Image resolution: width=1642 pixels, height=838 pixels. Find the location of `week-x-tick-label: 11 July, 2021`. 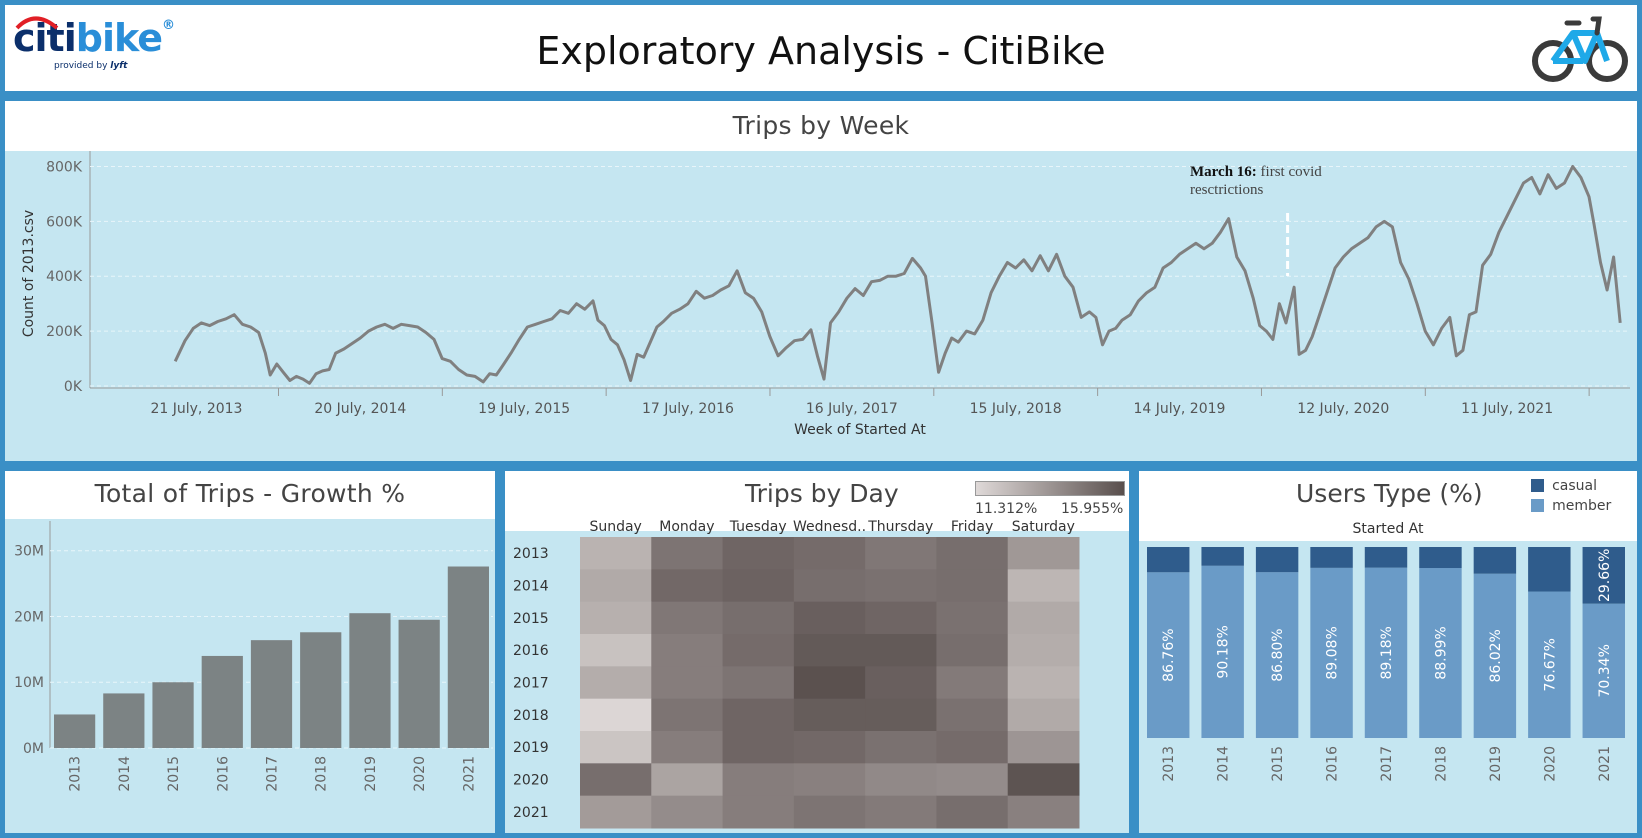

week-x-tick-label: 11 July, 2021 is located at coordinates (1507, 409).